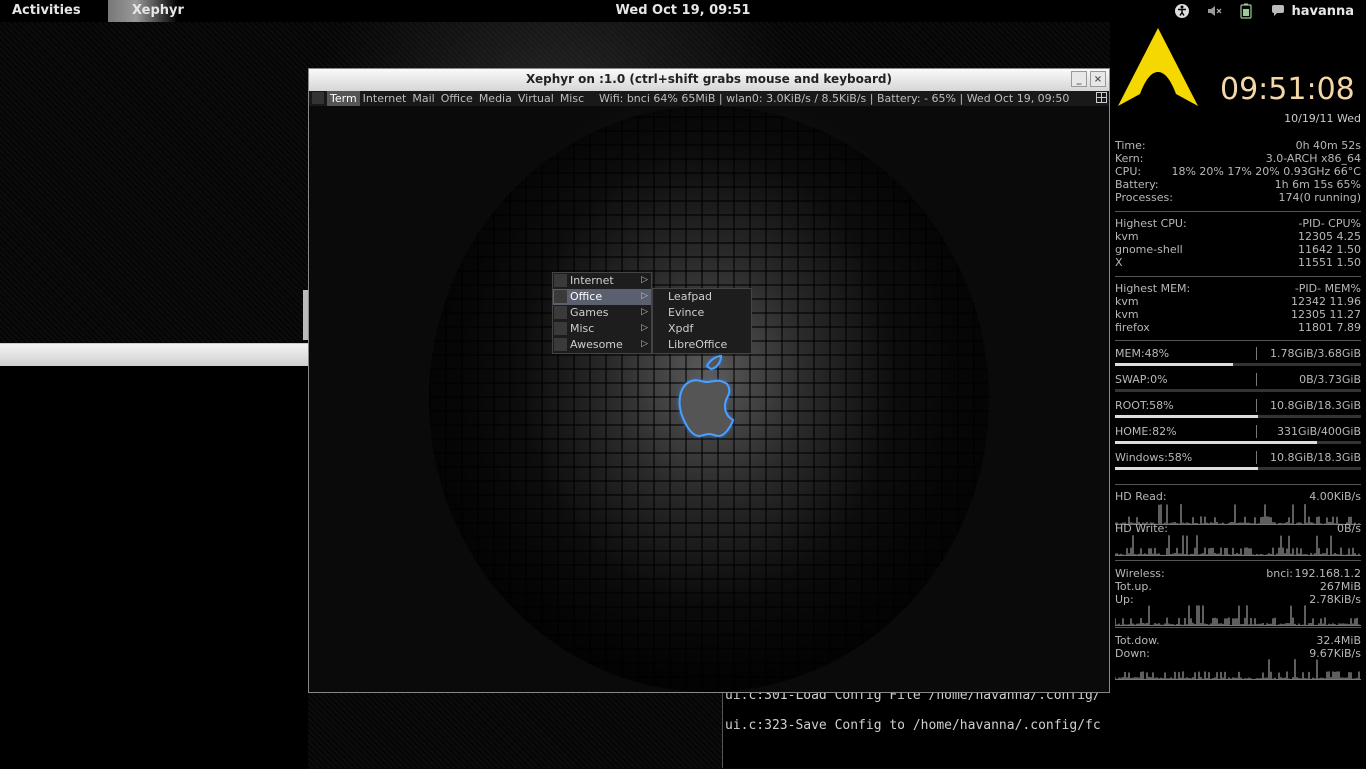 Image resolution: width=1366 pixels, height=769 pixels. Describe the element at coordinates (1127, 301) in the screenshot. I see `mem-process-label: kvm` at that location.